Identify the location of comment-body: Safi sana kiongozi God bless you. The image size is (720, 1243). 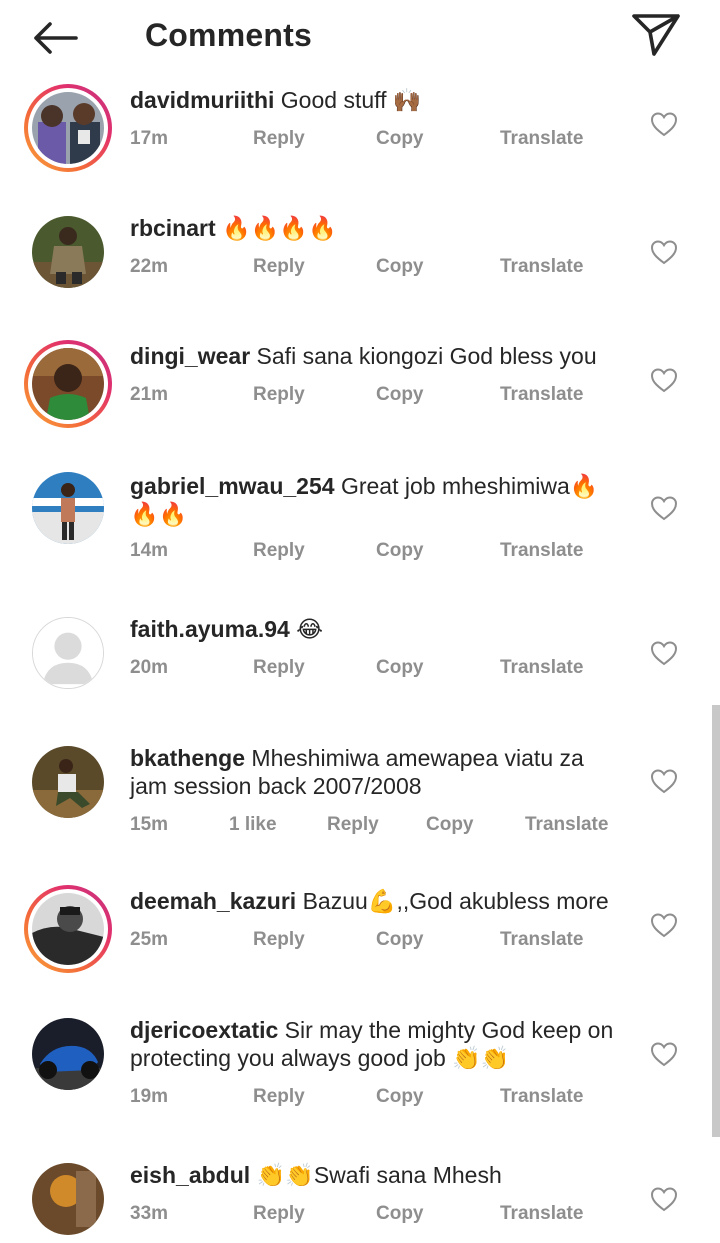
(423, 356).